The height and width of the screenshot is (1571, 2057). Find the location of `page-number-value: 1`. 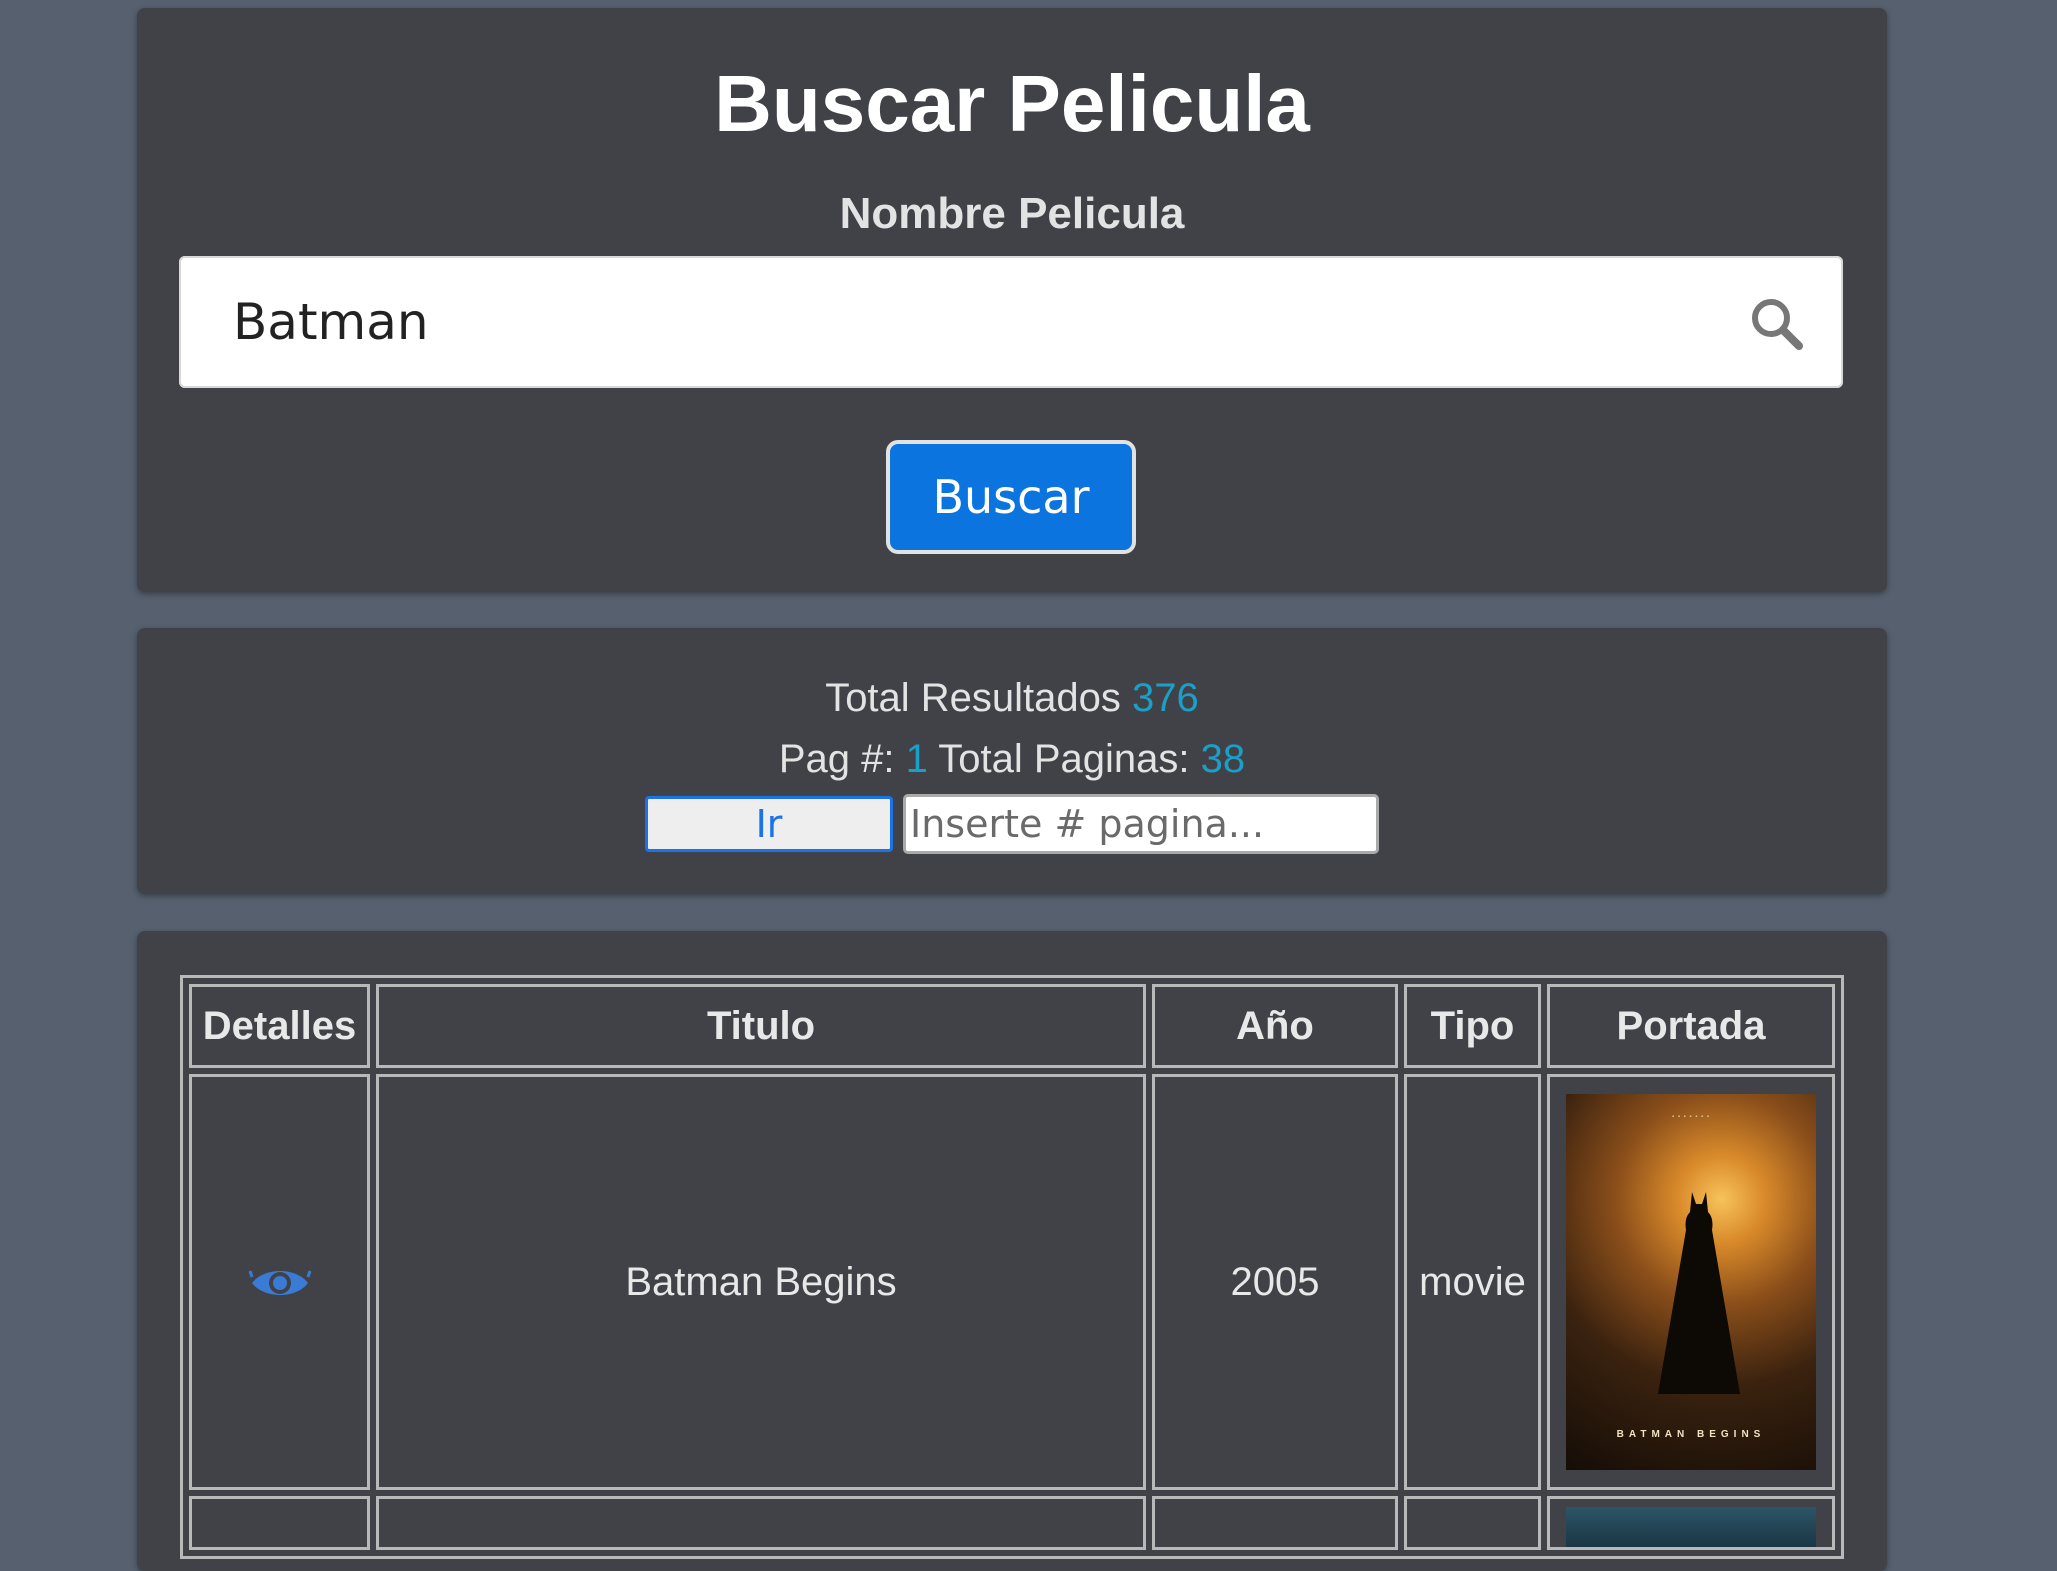

page-number-value: 1 is located at coordinates (916, 759).